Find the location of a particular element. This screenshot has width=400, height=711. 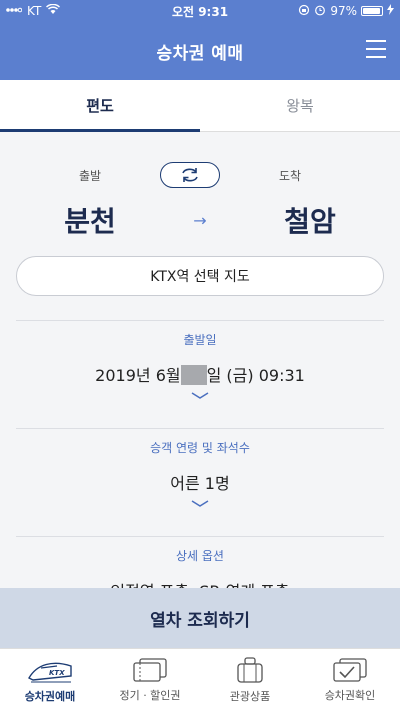

signal-icon is located at coordinates (14, 11).